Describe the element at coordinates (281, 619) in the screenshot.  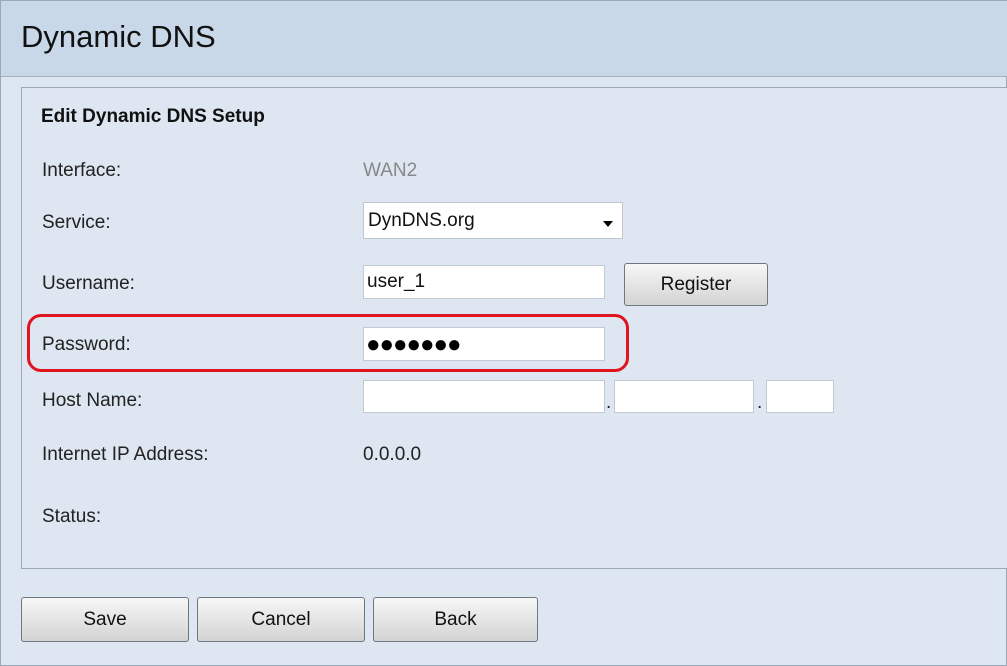
I see `cancel-button: Cancel` at that location.